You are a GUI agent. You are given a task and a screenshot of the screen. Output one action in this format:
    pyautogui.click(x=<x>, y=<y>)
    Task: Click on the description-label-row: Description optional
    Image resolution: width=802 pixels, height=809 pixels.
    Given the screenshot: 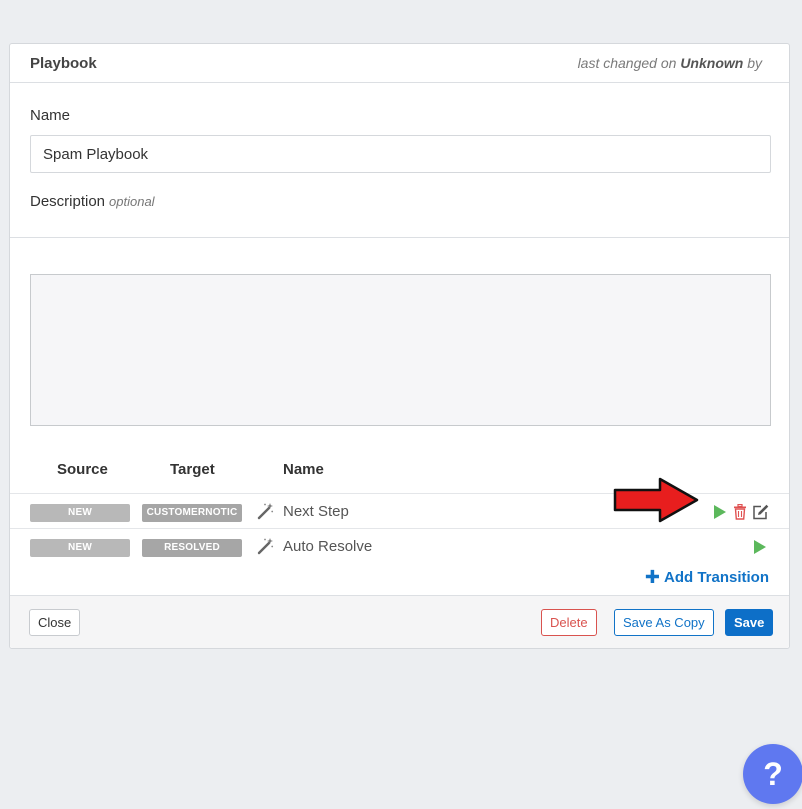 What is the action you would take?
    pyautogui.click(x=399, y=202)
    